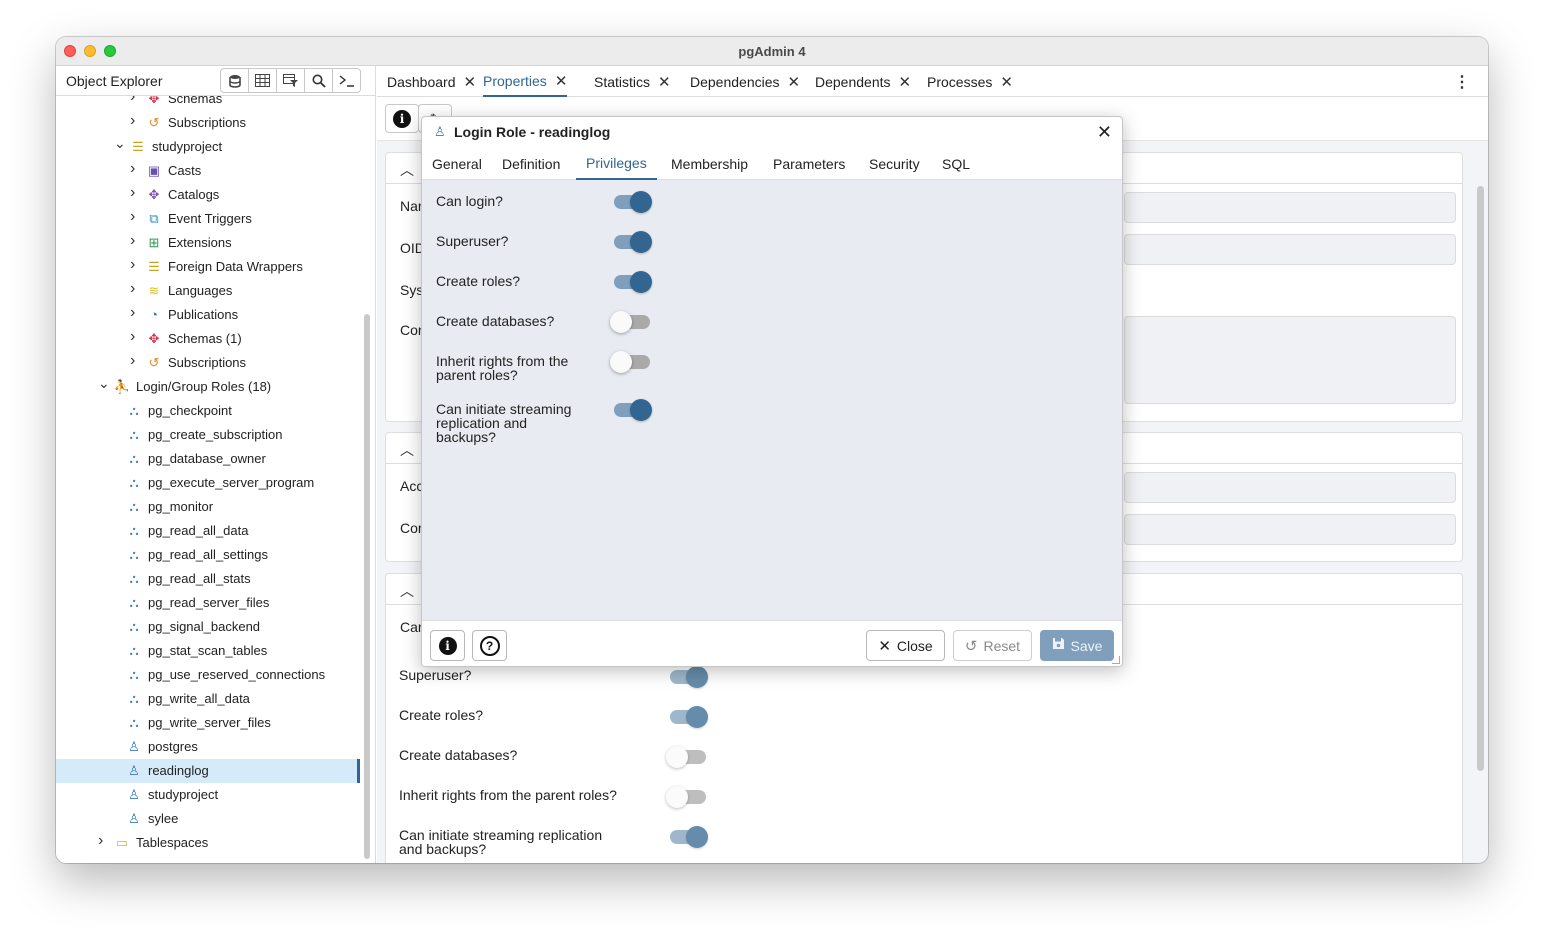  I want to click on tree-node: › ▣ Casts, so click(208, 171).